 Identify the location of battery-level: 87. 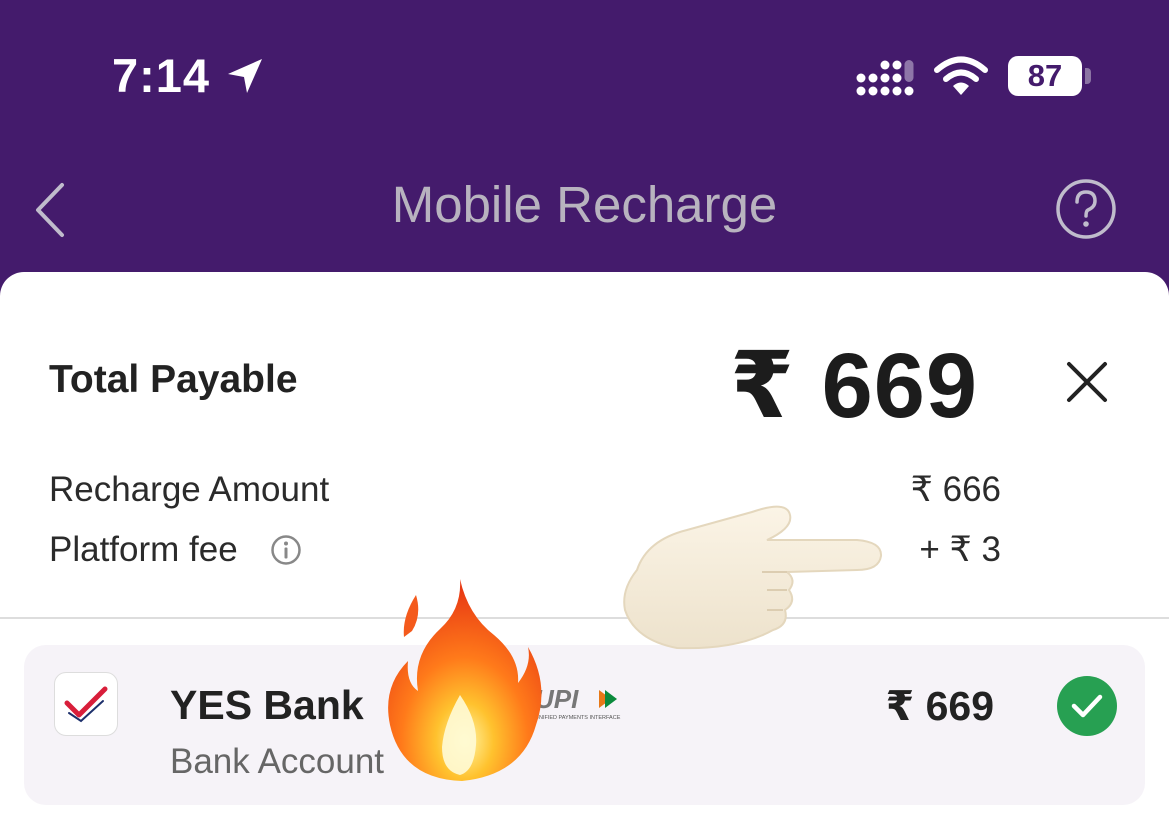
(1045, 75).